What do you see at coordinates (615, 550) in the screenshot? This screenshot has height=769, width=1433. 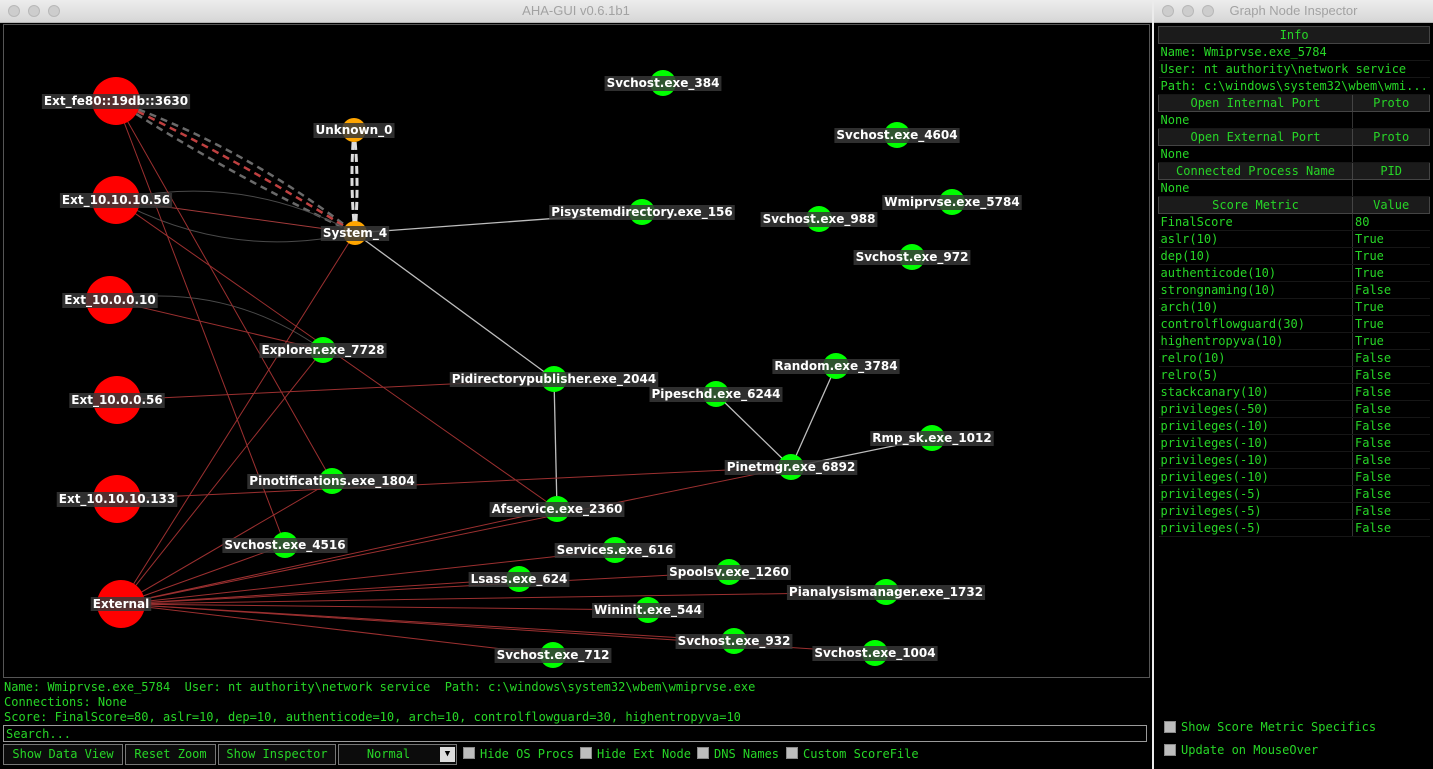 I see `graph-node-label: Services.exe_616` at bounding box center [615, 550].